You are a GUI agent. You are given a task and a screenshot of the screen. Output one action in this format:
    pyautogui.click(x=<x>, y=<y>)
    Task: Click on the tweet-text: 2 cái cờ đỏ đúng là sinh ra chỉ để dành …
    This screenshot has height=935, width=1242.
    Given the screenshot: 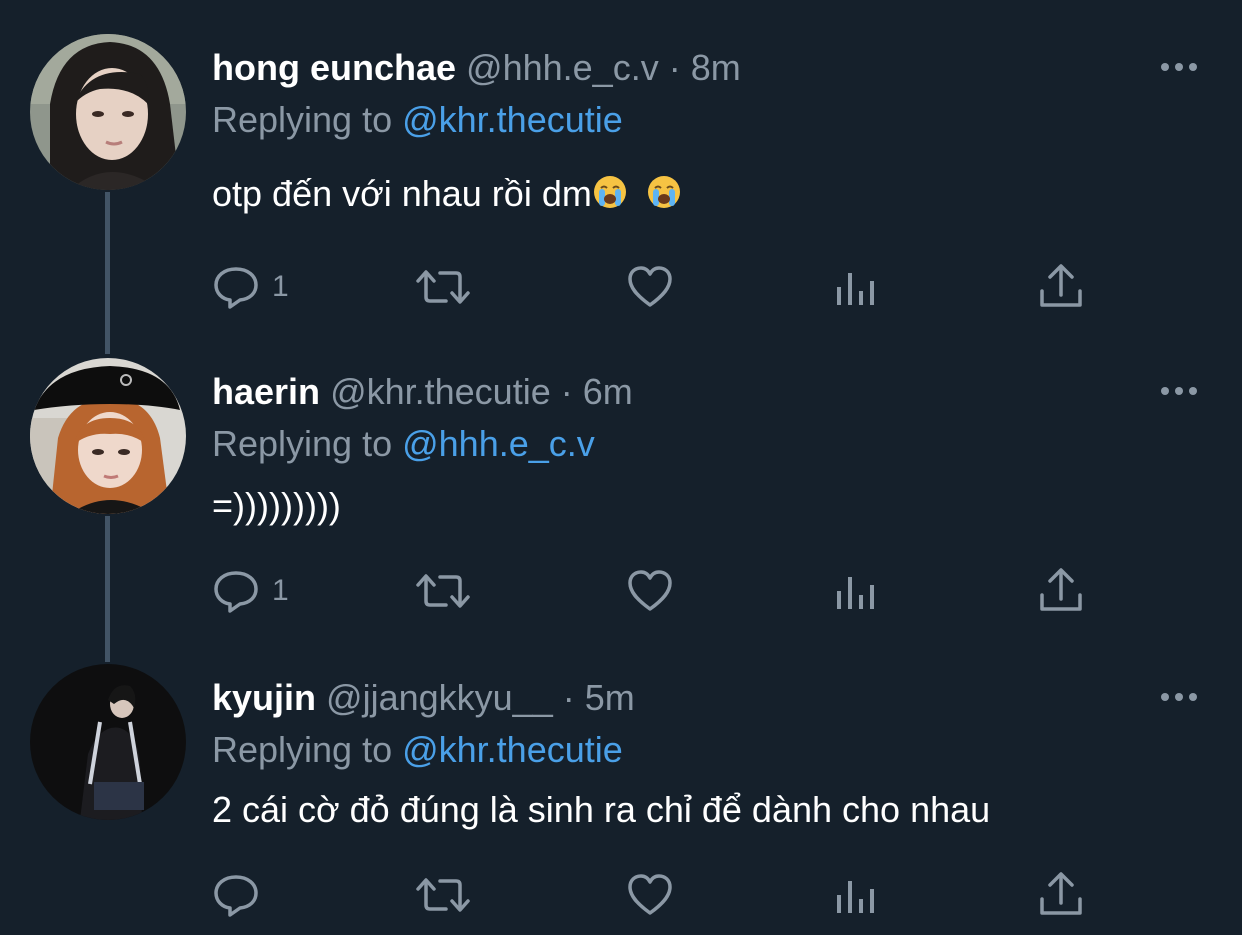 What is the action you would take?
    pyautogui.click(x=601, y=810)
    